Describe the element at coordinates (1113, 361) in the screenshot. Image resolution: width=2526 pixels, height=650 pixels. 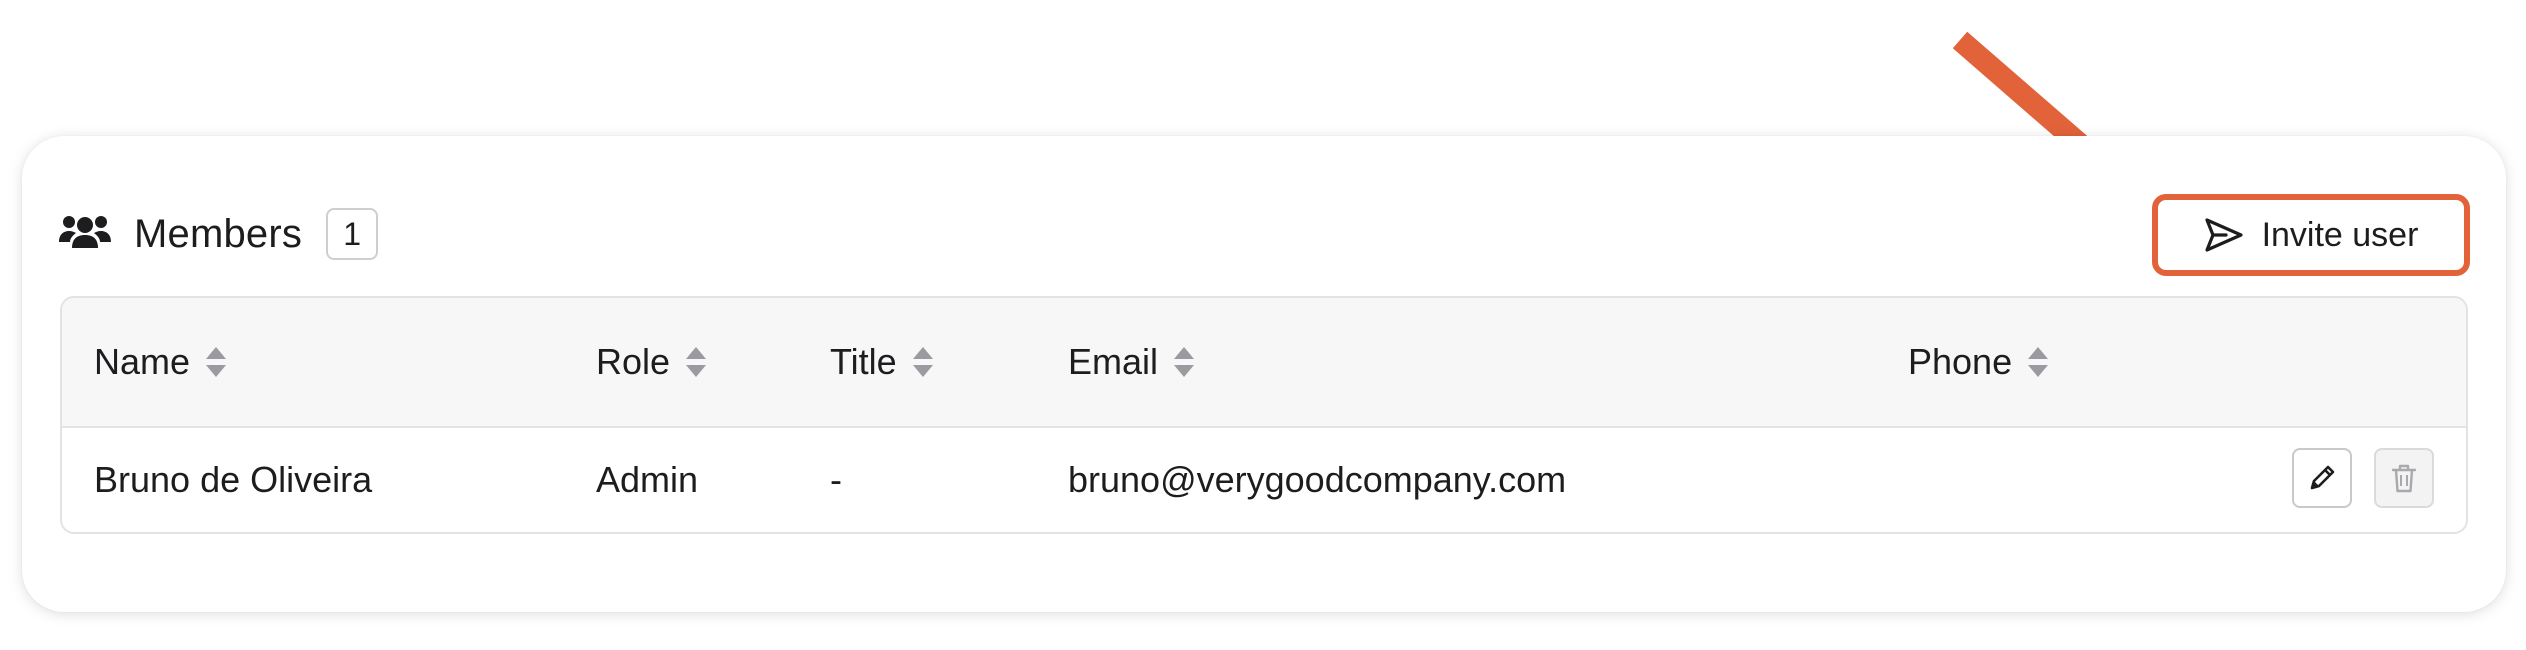
I see `column-label: Email` at that location.